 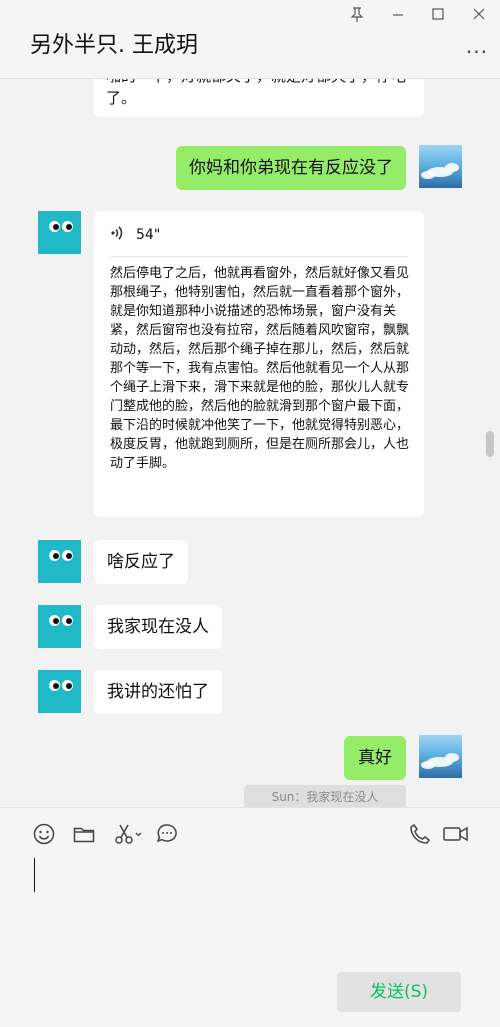 What do you see at coordinates (44, 834) in the screenshot?
I see `emoji-icon` at bounding box center [44, 834].